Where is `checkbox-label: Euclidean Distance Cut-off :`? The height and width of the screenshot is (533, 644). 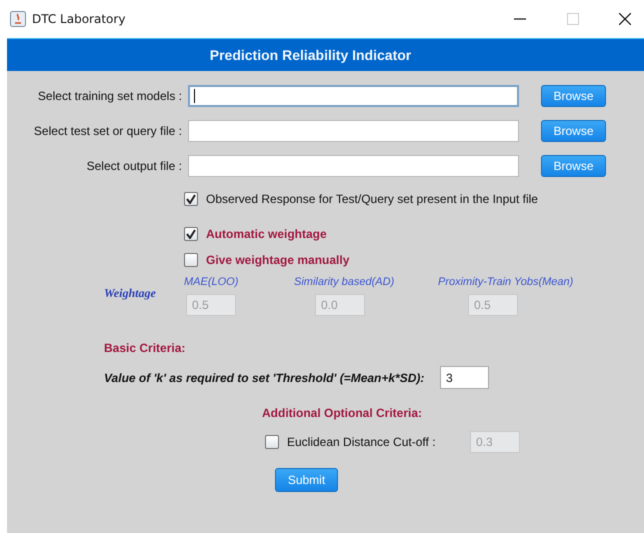
checkbox-label: Euclidean Distance Cut-off : is located at coordinates (362, 442).